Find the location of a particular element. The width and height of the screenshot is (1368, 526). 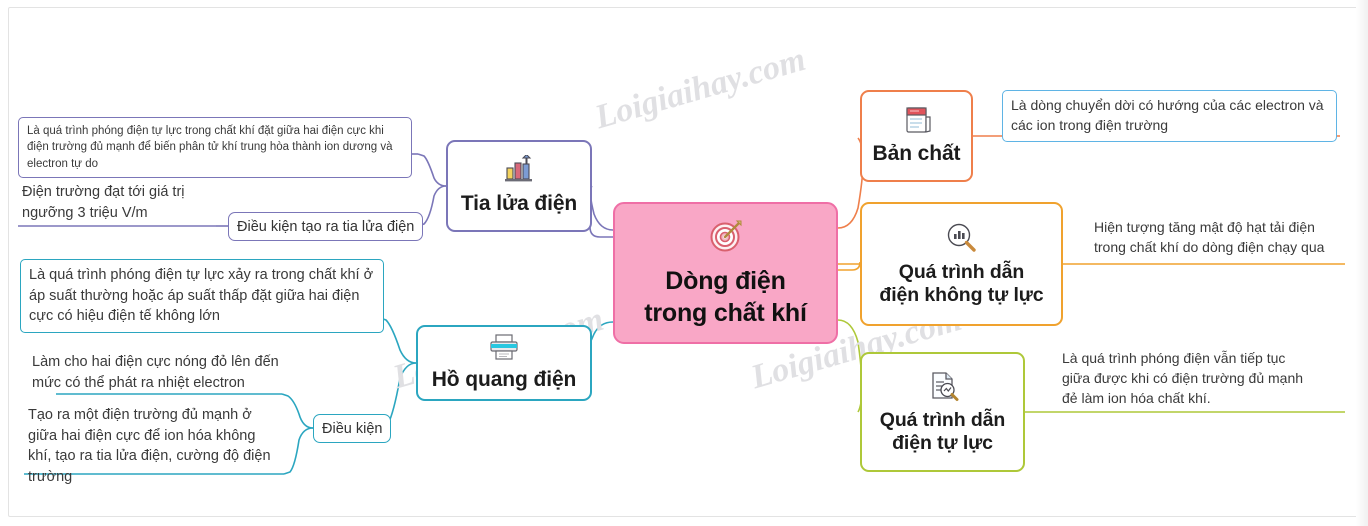

branch-node-ho-quang-dien: Hồ quang điện is located at coordinates (504, 363).